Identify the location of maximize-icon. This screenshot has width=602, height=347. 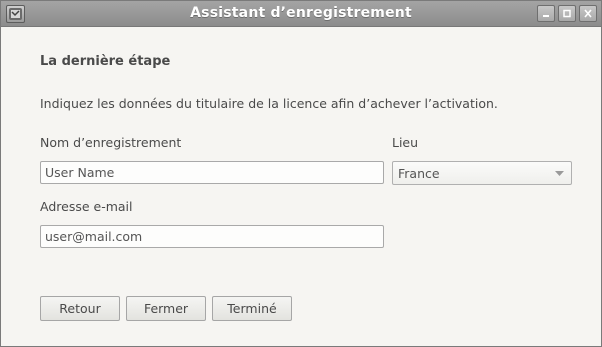
(567, 13).